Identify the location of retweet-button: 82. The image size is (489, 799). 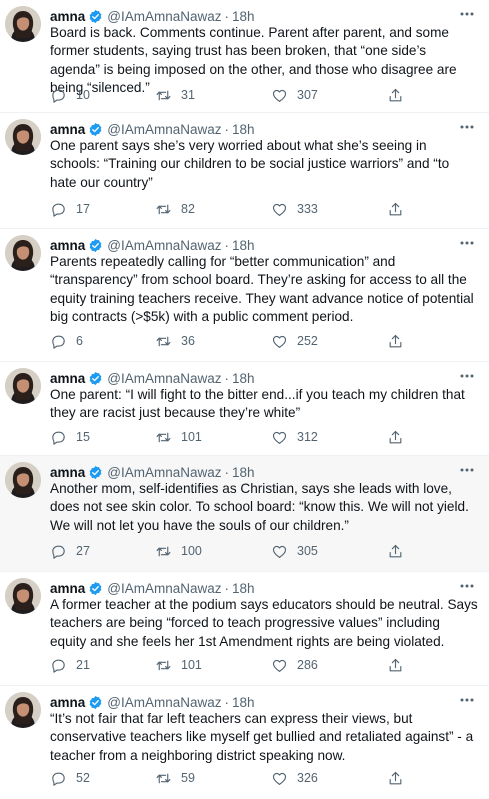
(175, 209).